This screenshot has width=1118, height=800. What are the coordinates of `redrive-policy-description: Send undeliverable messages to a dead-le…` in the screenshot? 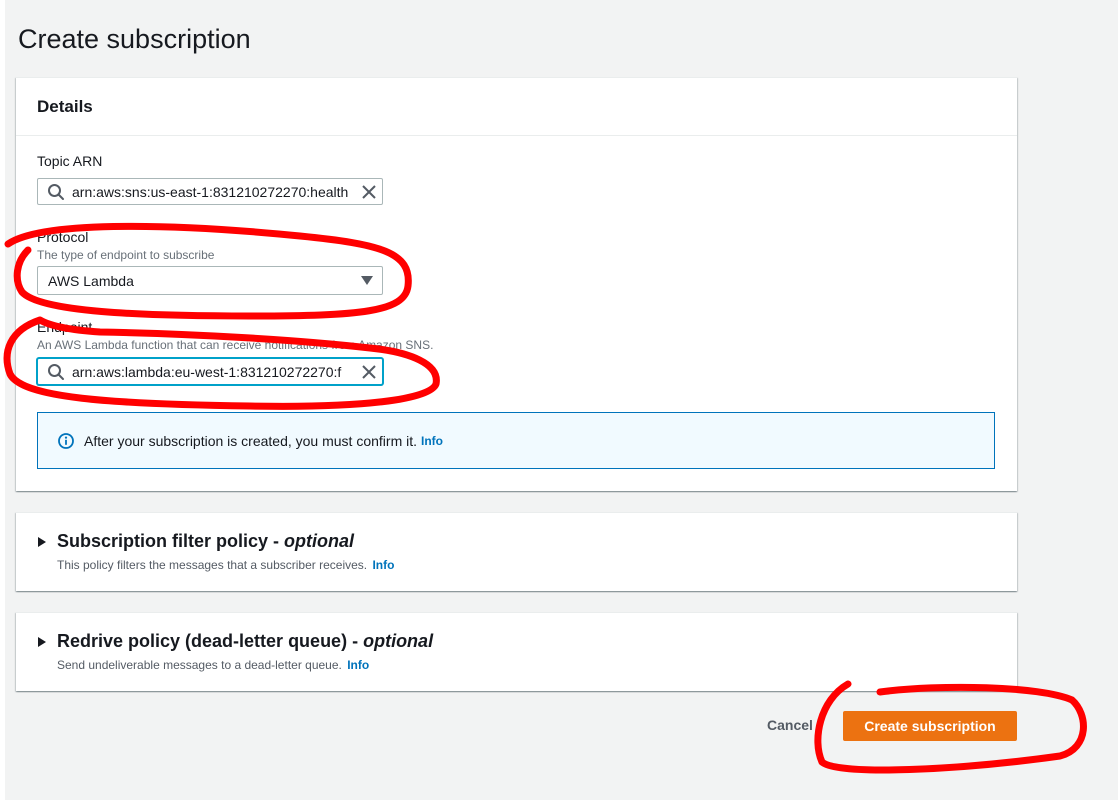 It's located at (199, 665).